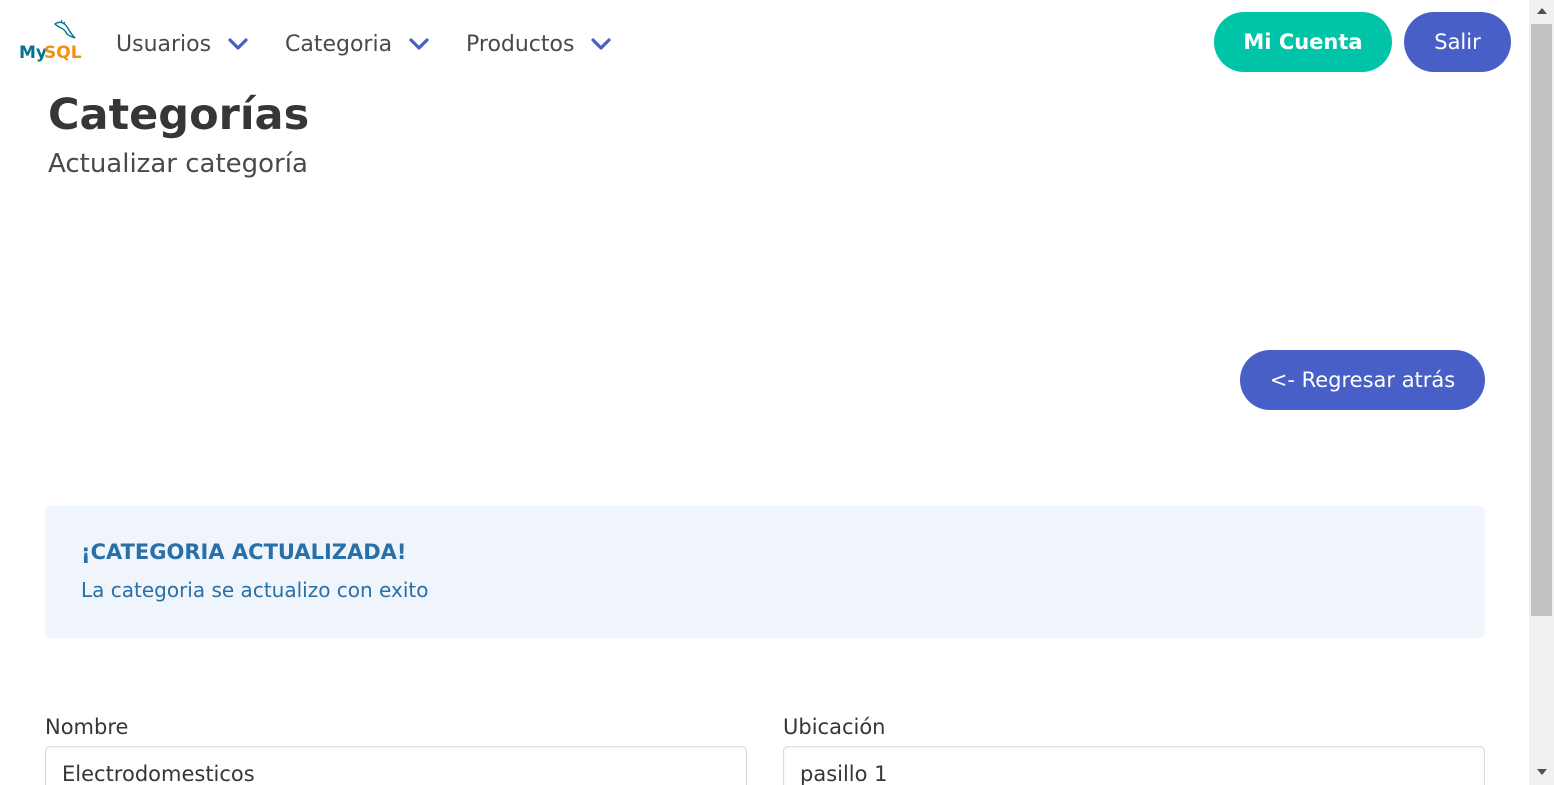  Describe the element at coordinates (244, 552) in the screenshot. I see `notification-title: ¡CATEGORIA ACTUALIZADA!` at that location.